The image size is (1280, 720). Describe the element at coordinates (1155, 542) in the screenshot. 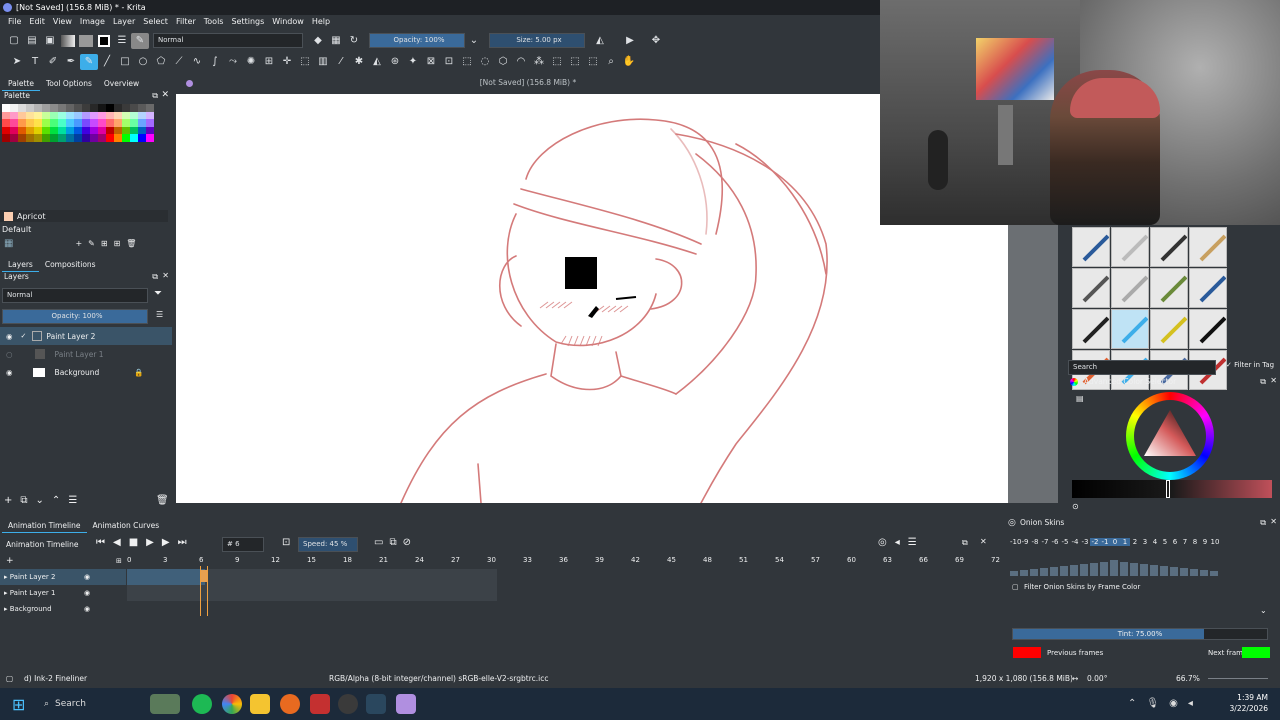

I see `onion-frame-number: 4` at that location.